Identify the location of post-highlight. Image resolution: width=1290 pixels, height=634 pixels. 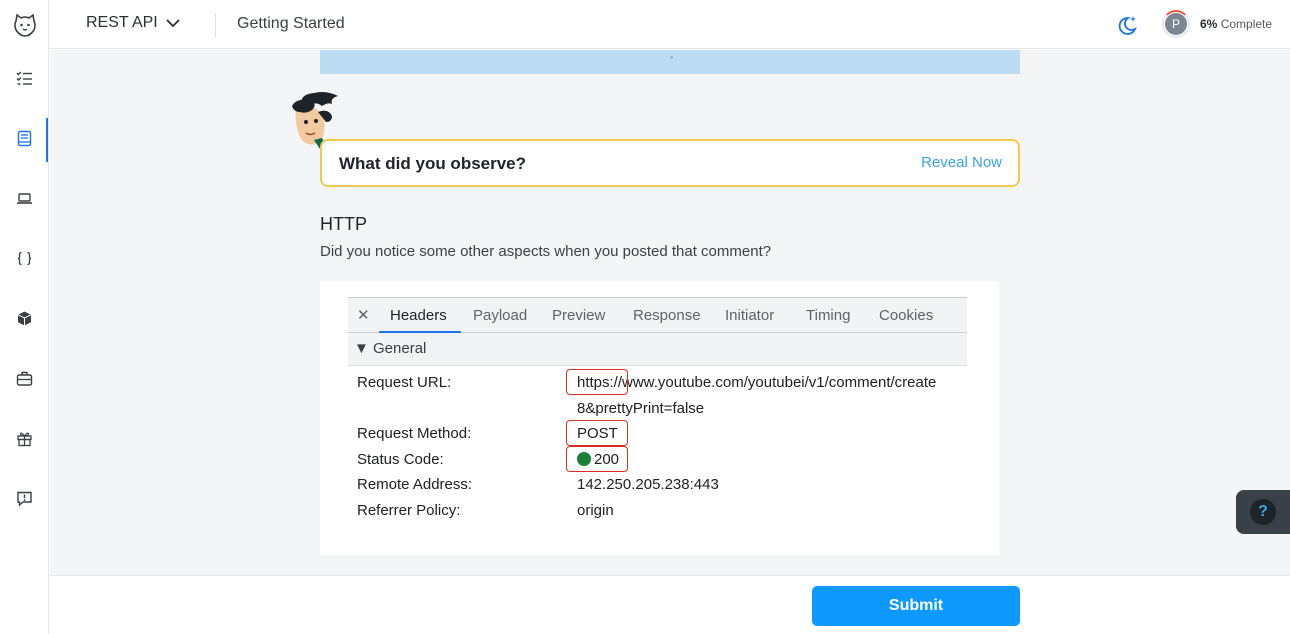
(597, 433).